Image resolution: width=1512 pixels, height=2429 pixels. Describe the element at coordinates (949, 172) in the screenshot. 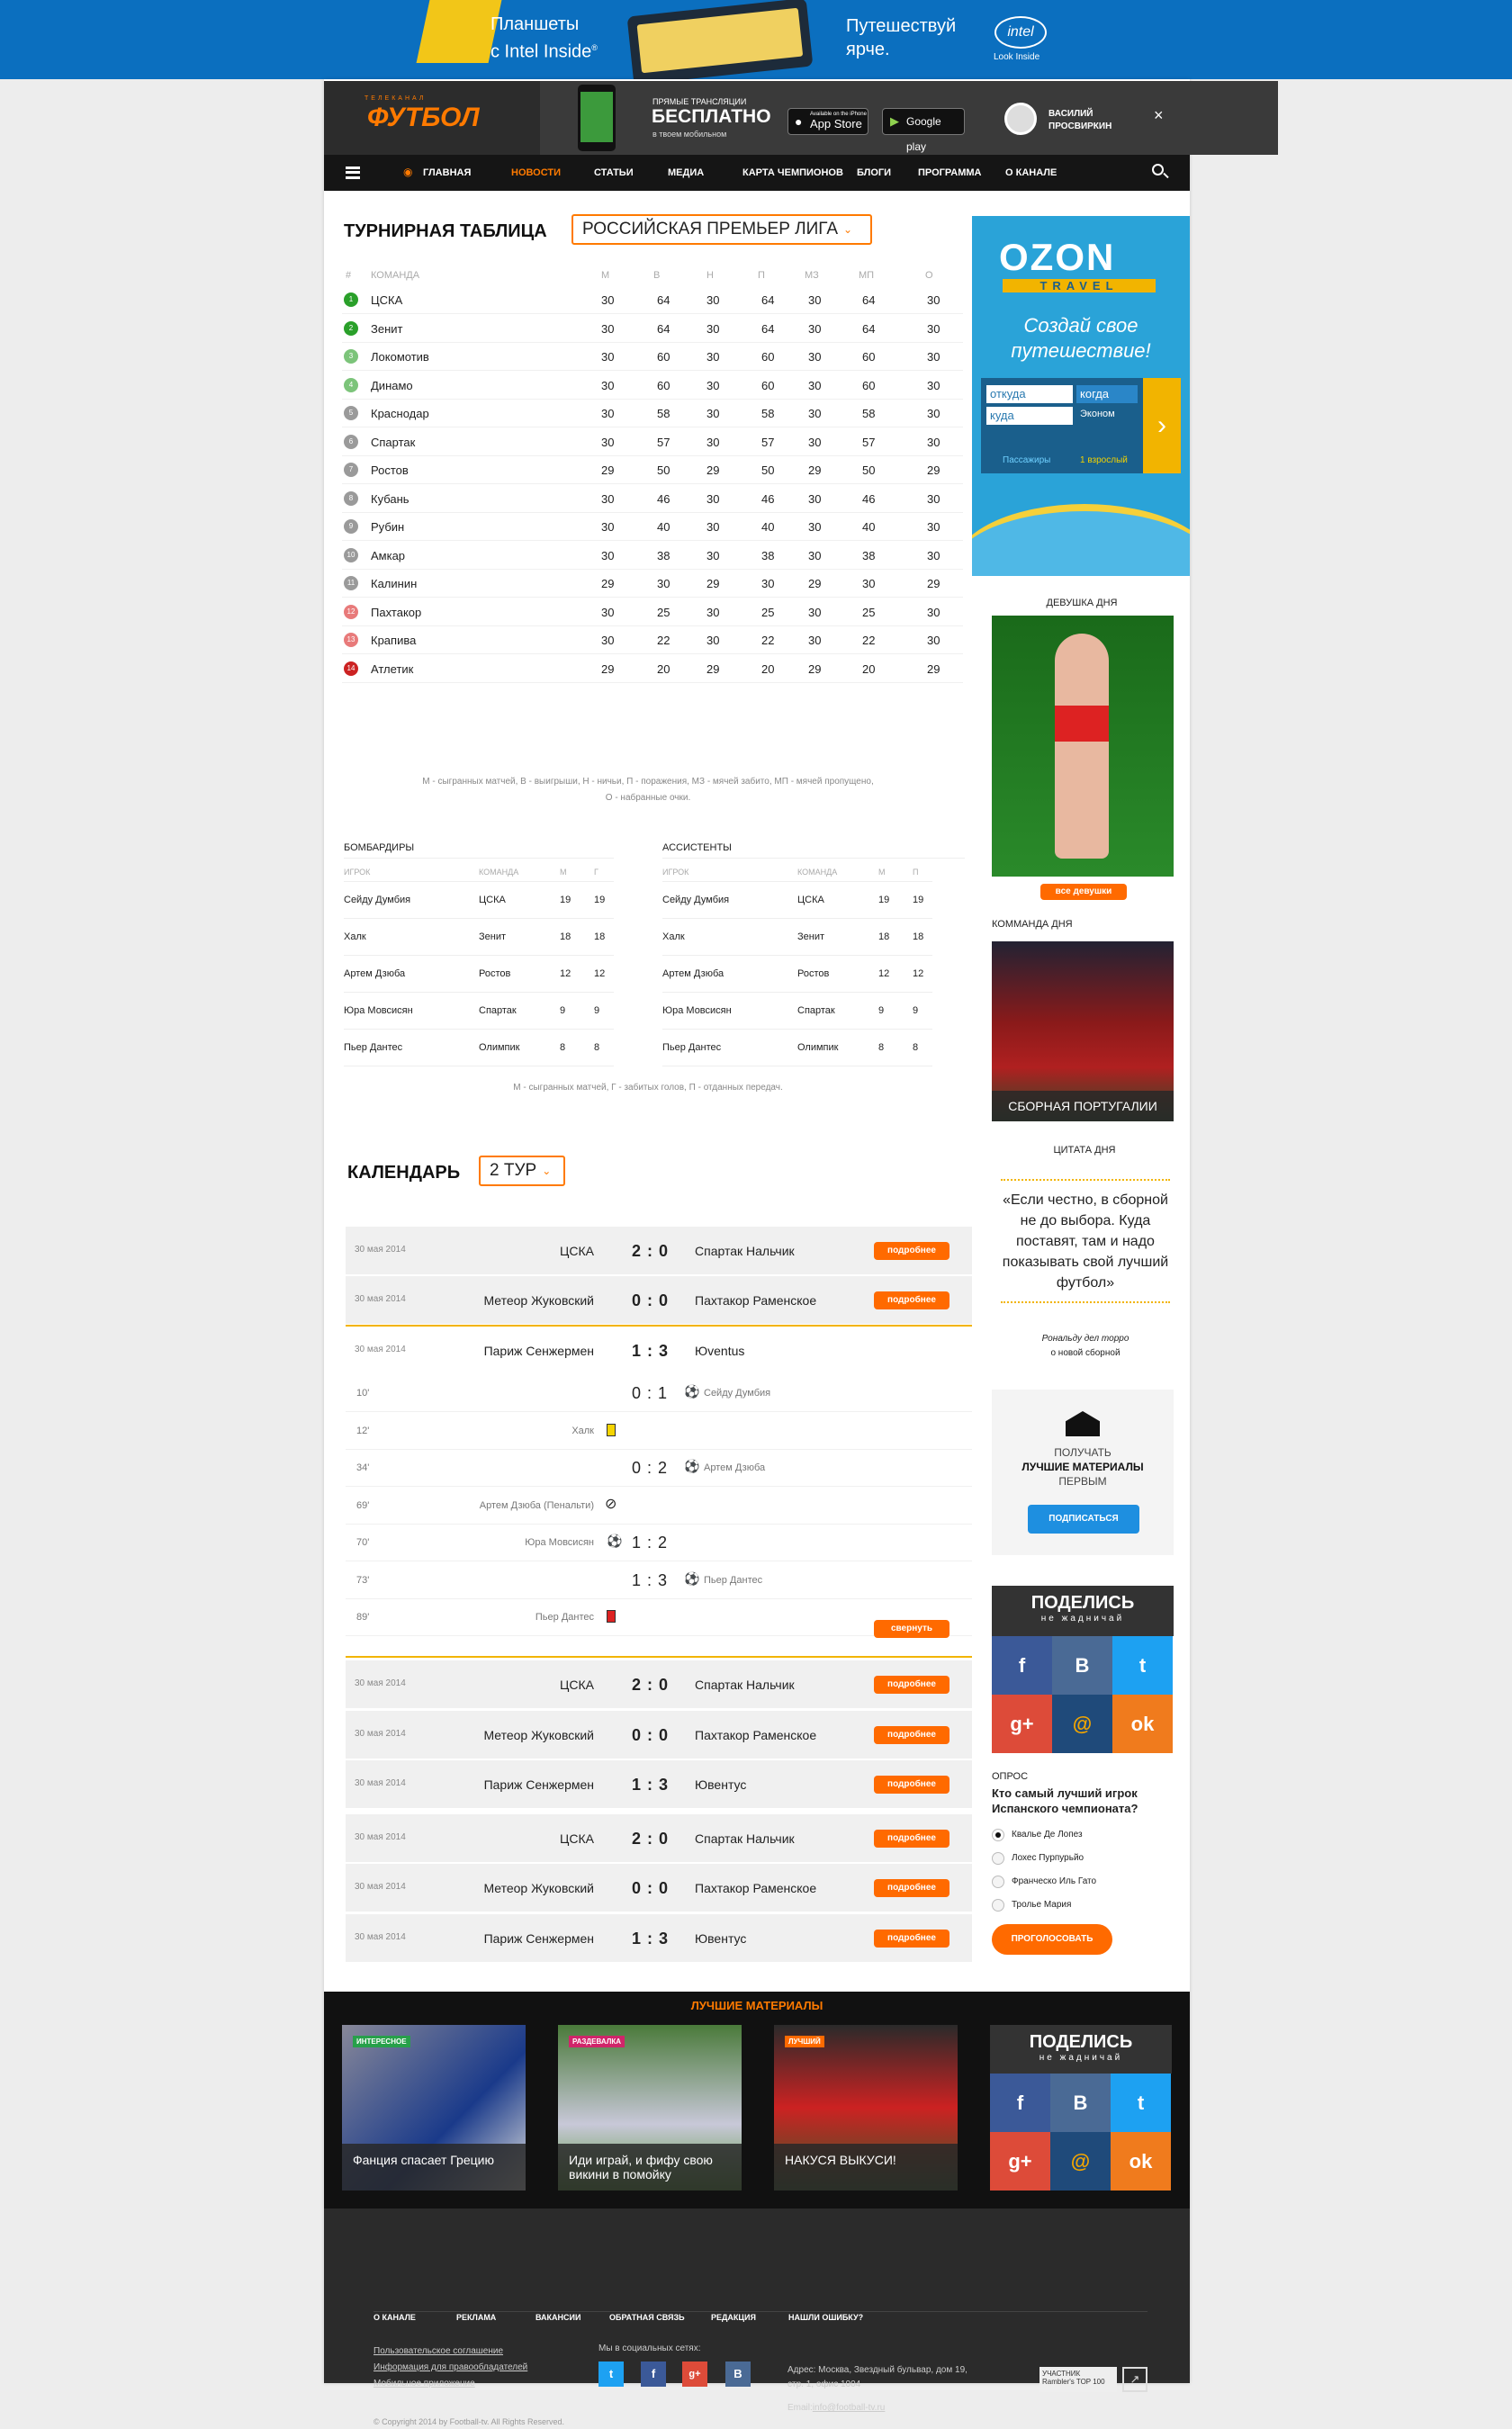

I see `nav-program: ПРОГРАММА` at that location.